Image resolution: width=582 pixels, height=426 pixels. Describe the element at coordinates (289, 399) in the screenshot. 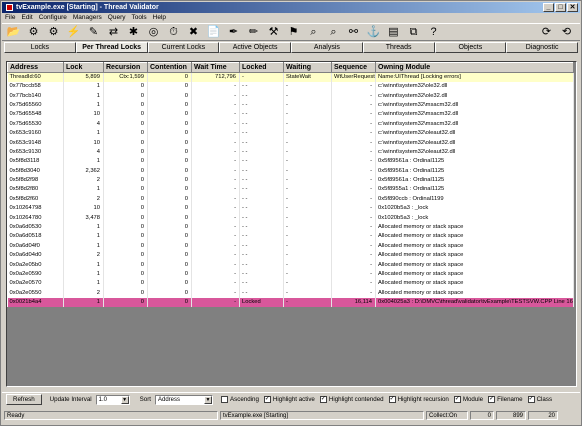

I see `checkbox-highlight-active: ✓ Highlight active` at that location.